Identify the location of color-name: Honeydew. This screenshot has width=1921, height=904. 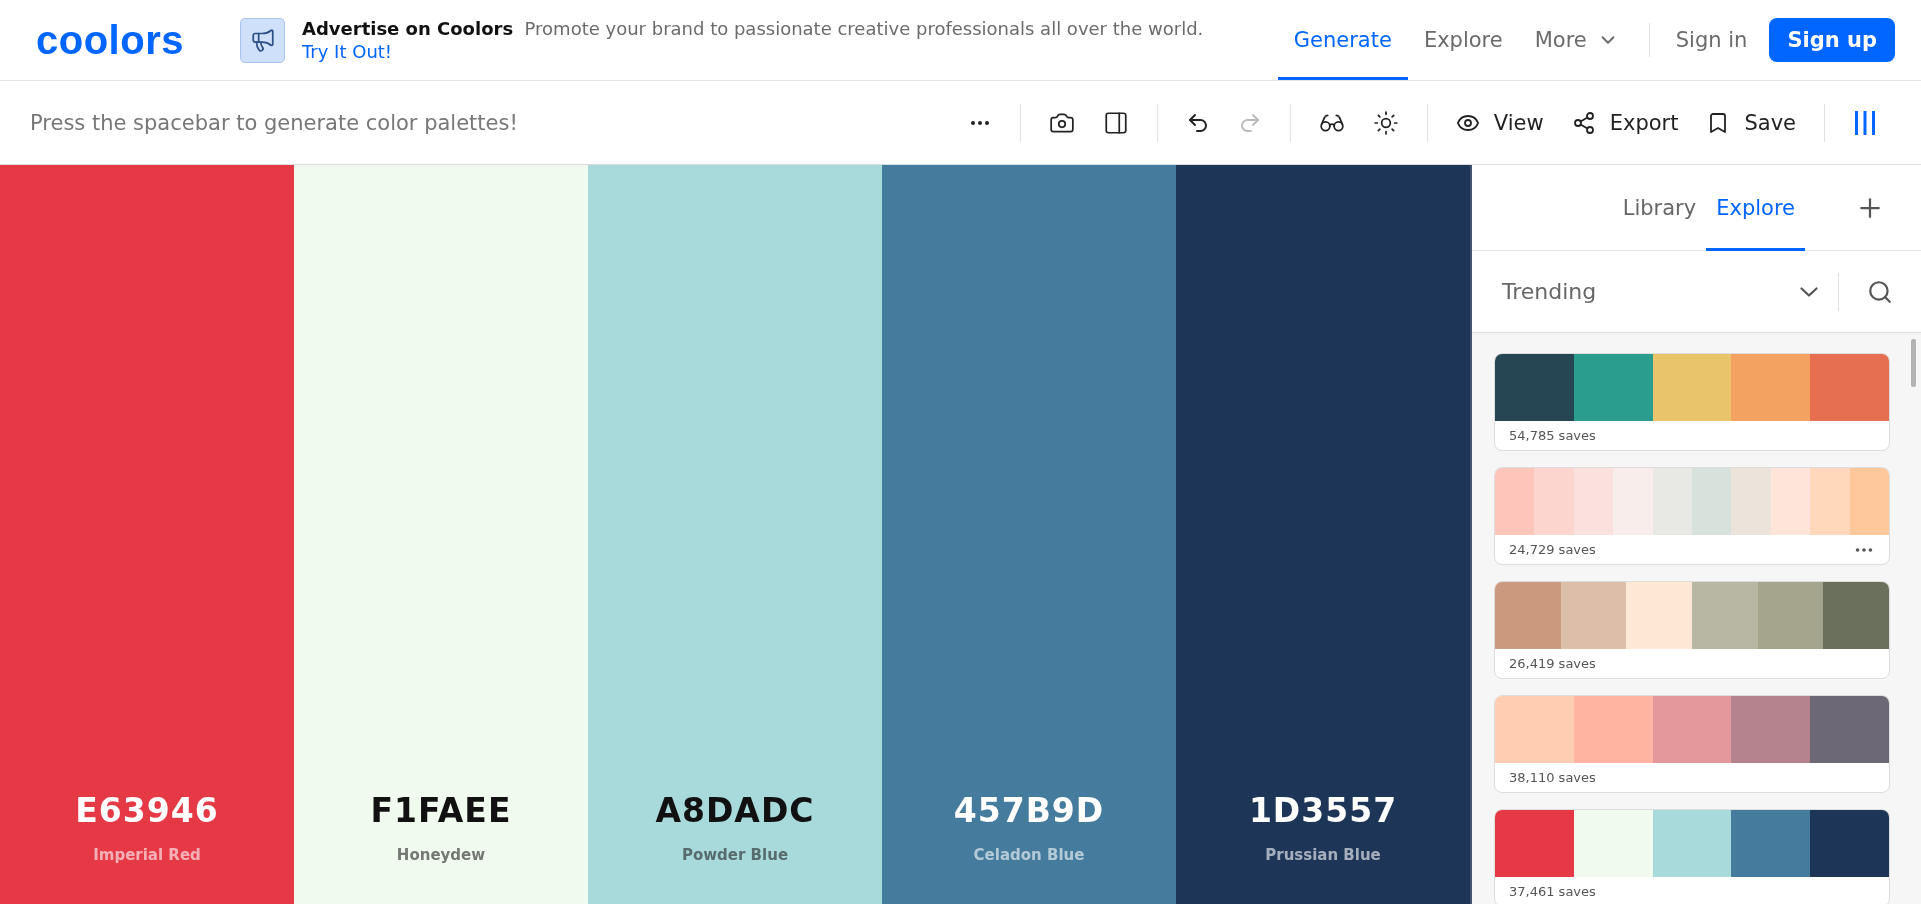
(441, 855).